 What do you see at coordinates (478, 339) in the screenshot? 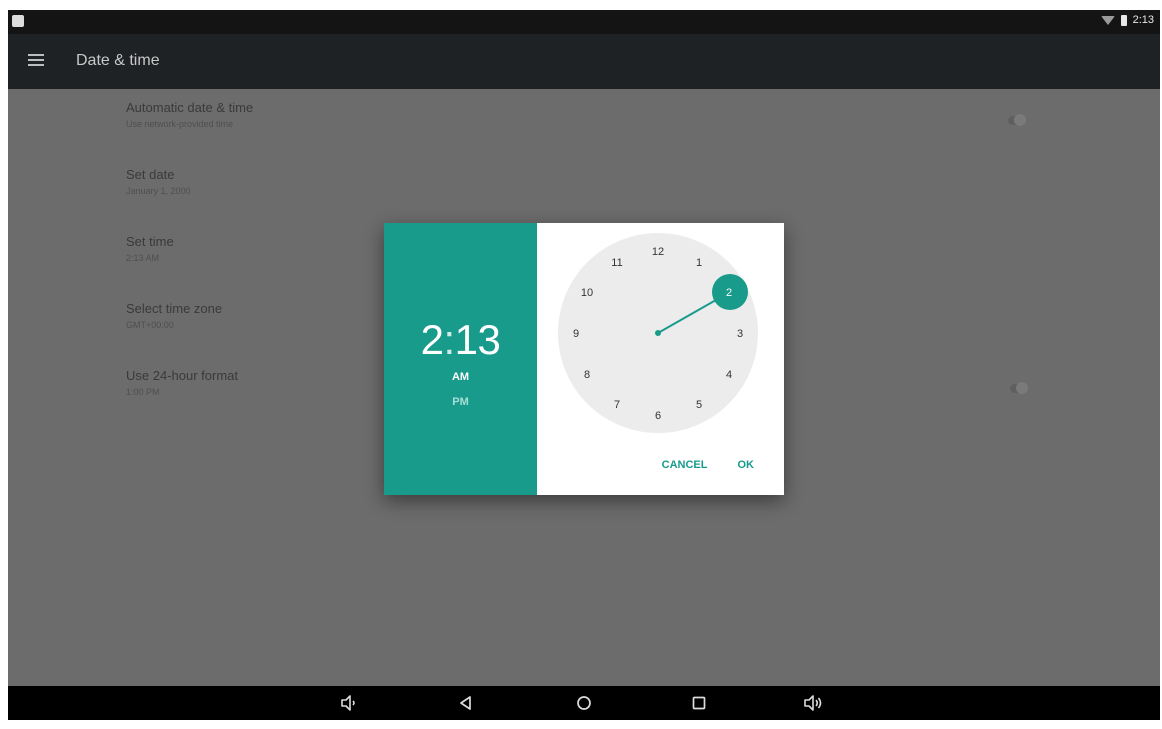
I see `minute-display: 13` at bounding box center [478, 339].